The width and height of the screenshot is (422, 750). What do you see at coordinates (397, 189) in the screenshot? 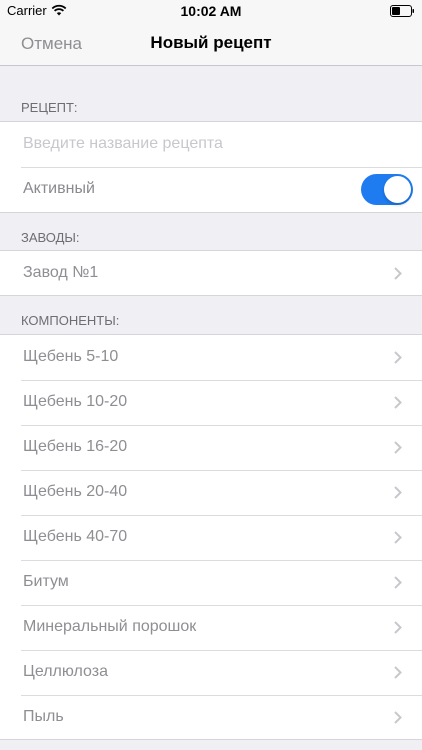
I see `toggle-knob` at bounding box center [397, 189].